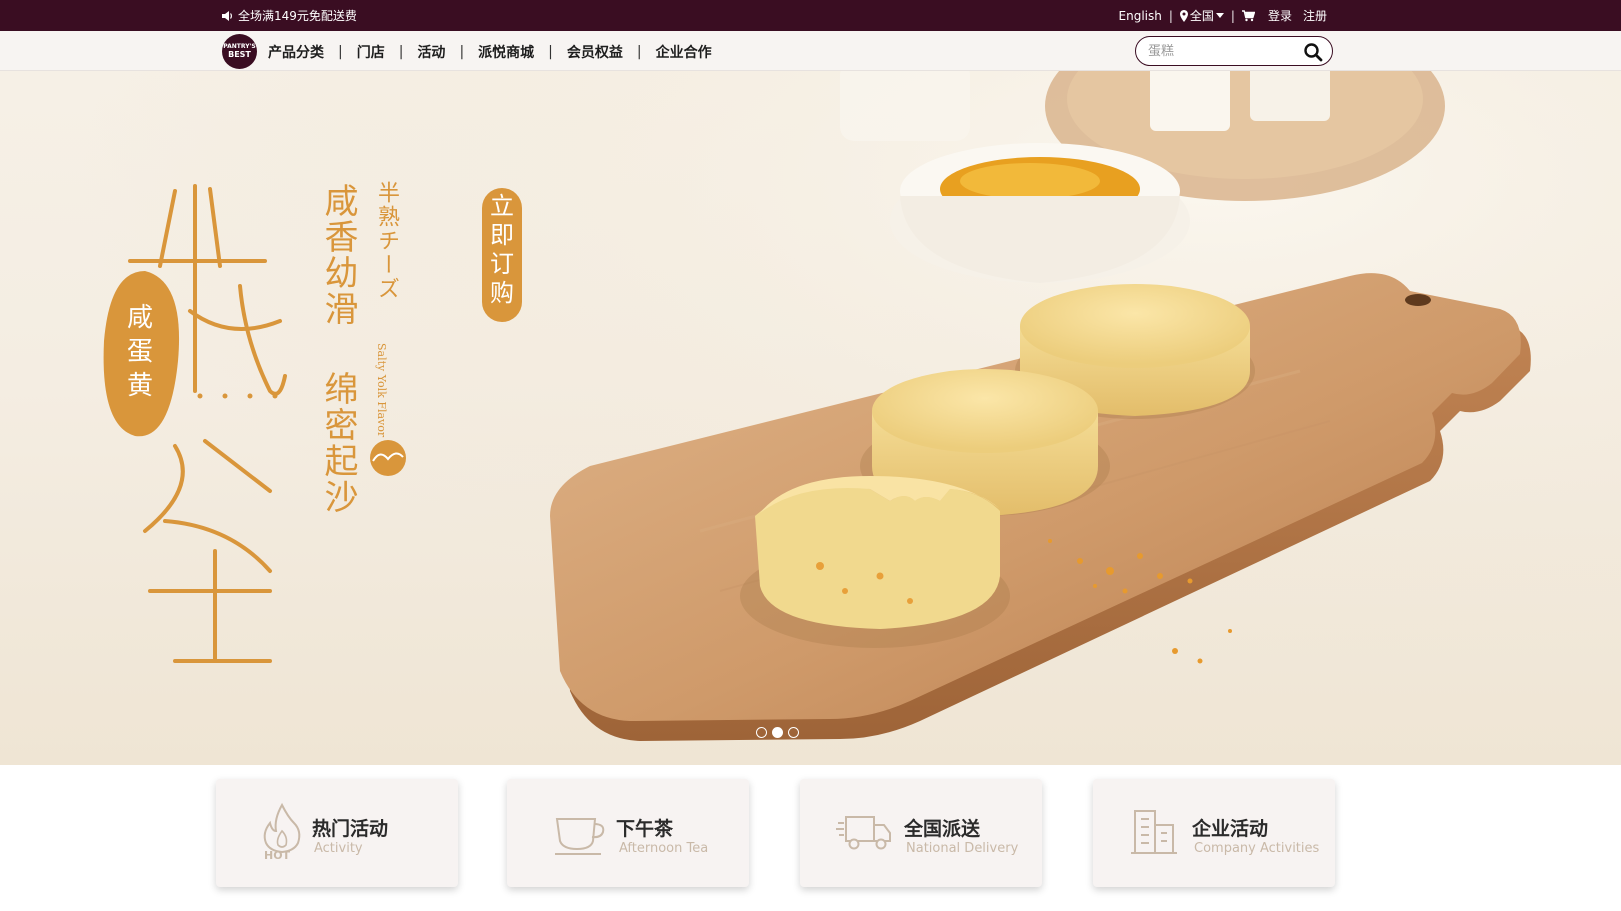 This screenshot has width=1621, height=911. Describe the element at coordinates (239, 46) in the screenshot. I see `logo-text: PANTRY'S` at that location.